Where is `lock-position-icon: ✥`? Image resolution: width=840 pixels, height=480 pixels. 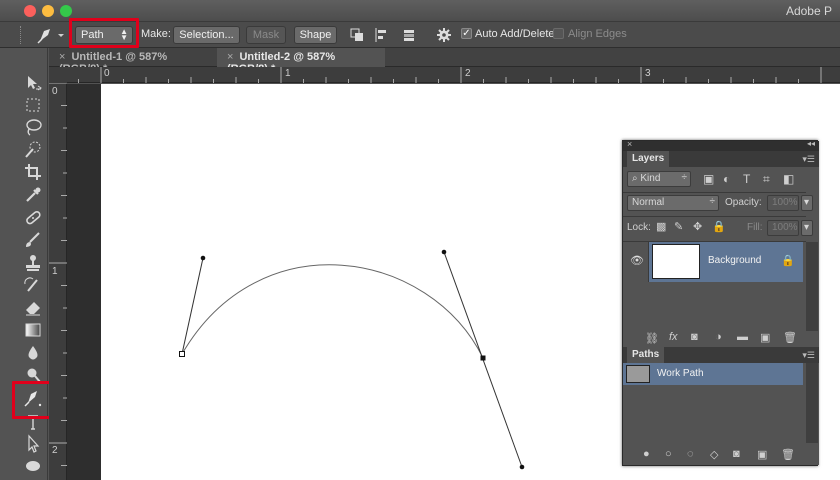 lock-position-icon: ✥ is located at coordinates (697, 226).